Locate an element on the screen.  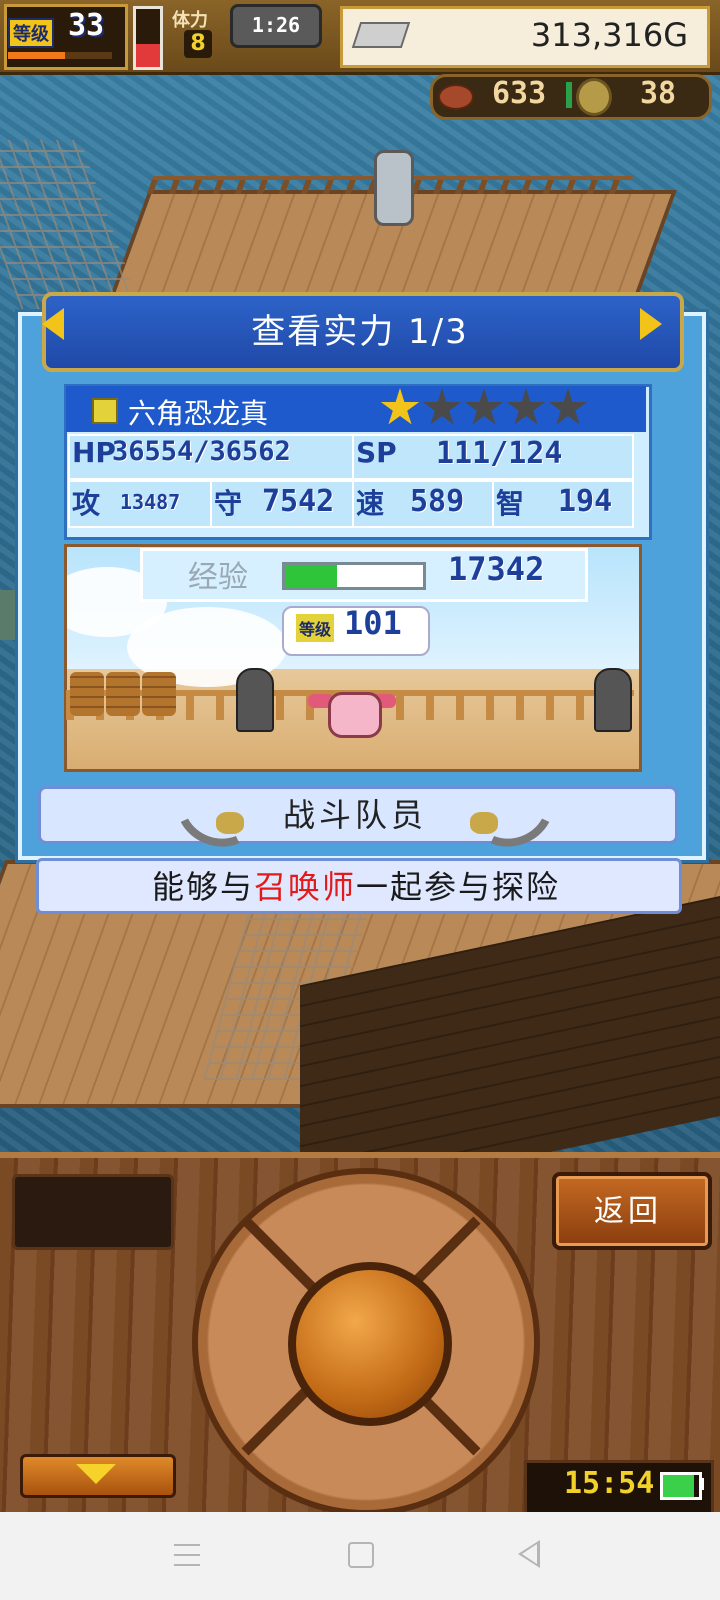
atk-value: 13487 is located at coordinates (150, 502).